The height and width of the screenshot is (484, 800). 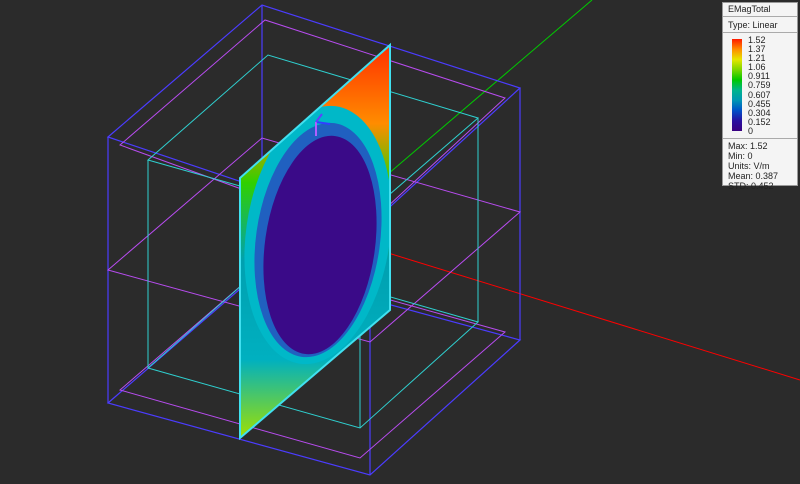 What do you see at coordinates (751, 186) in the screenshot?
I see `stat-std: STD: 0.452` at bounding box center [751, 186].